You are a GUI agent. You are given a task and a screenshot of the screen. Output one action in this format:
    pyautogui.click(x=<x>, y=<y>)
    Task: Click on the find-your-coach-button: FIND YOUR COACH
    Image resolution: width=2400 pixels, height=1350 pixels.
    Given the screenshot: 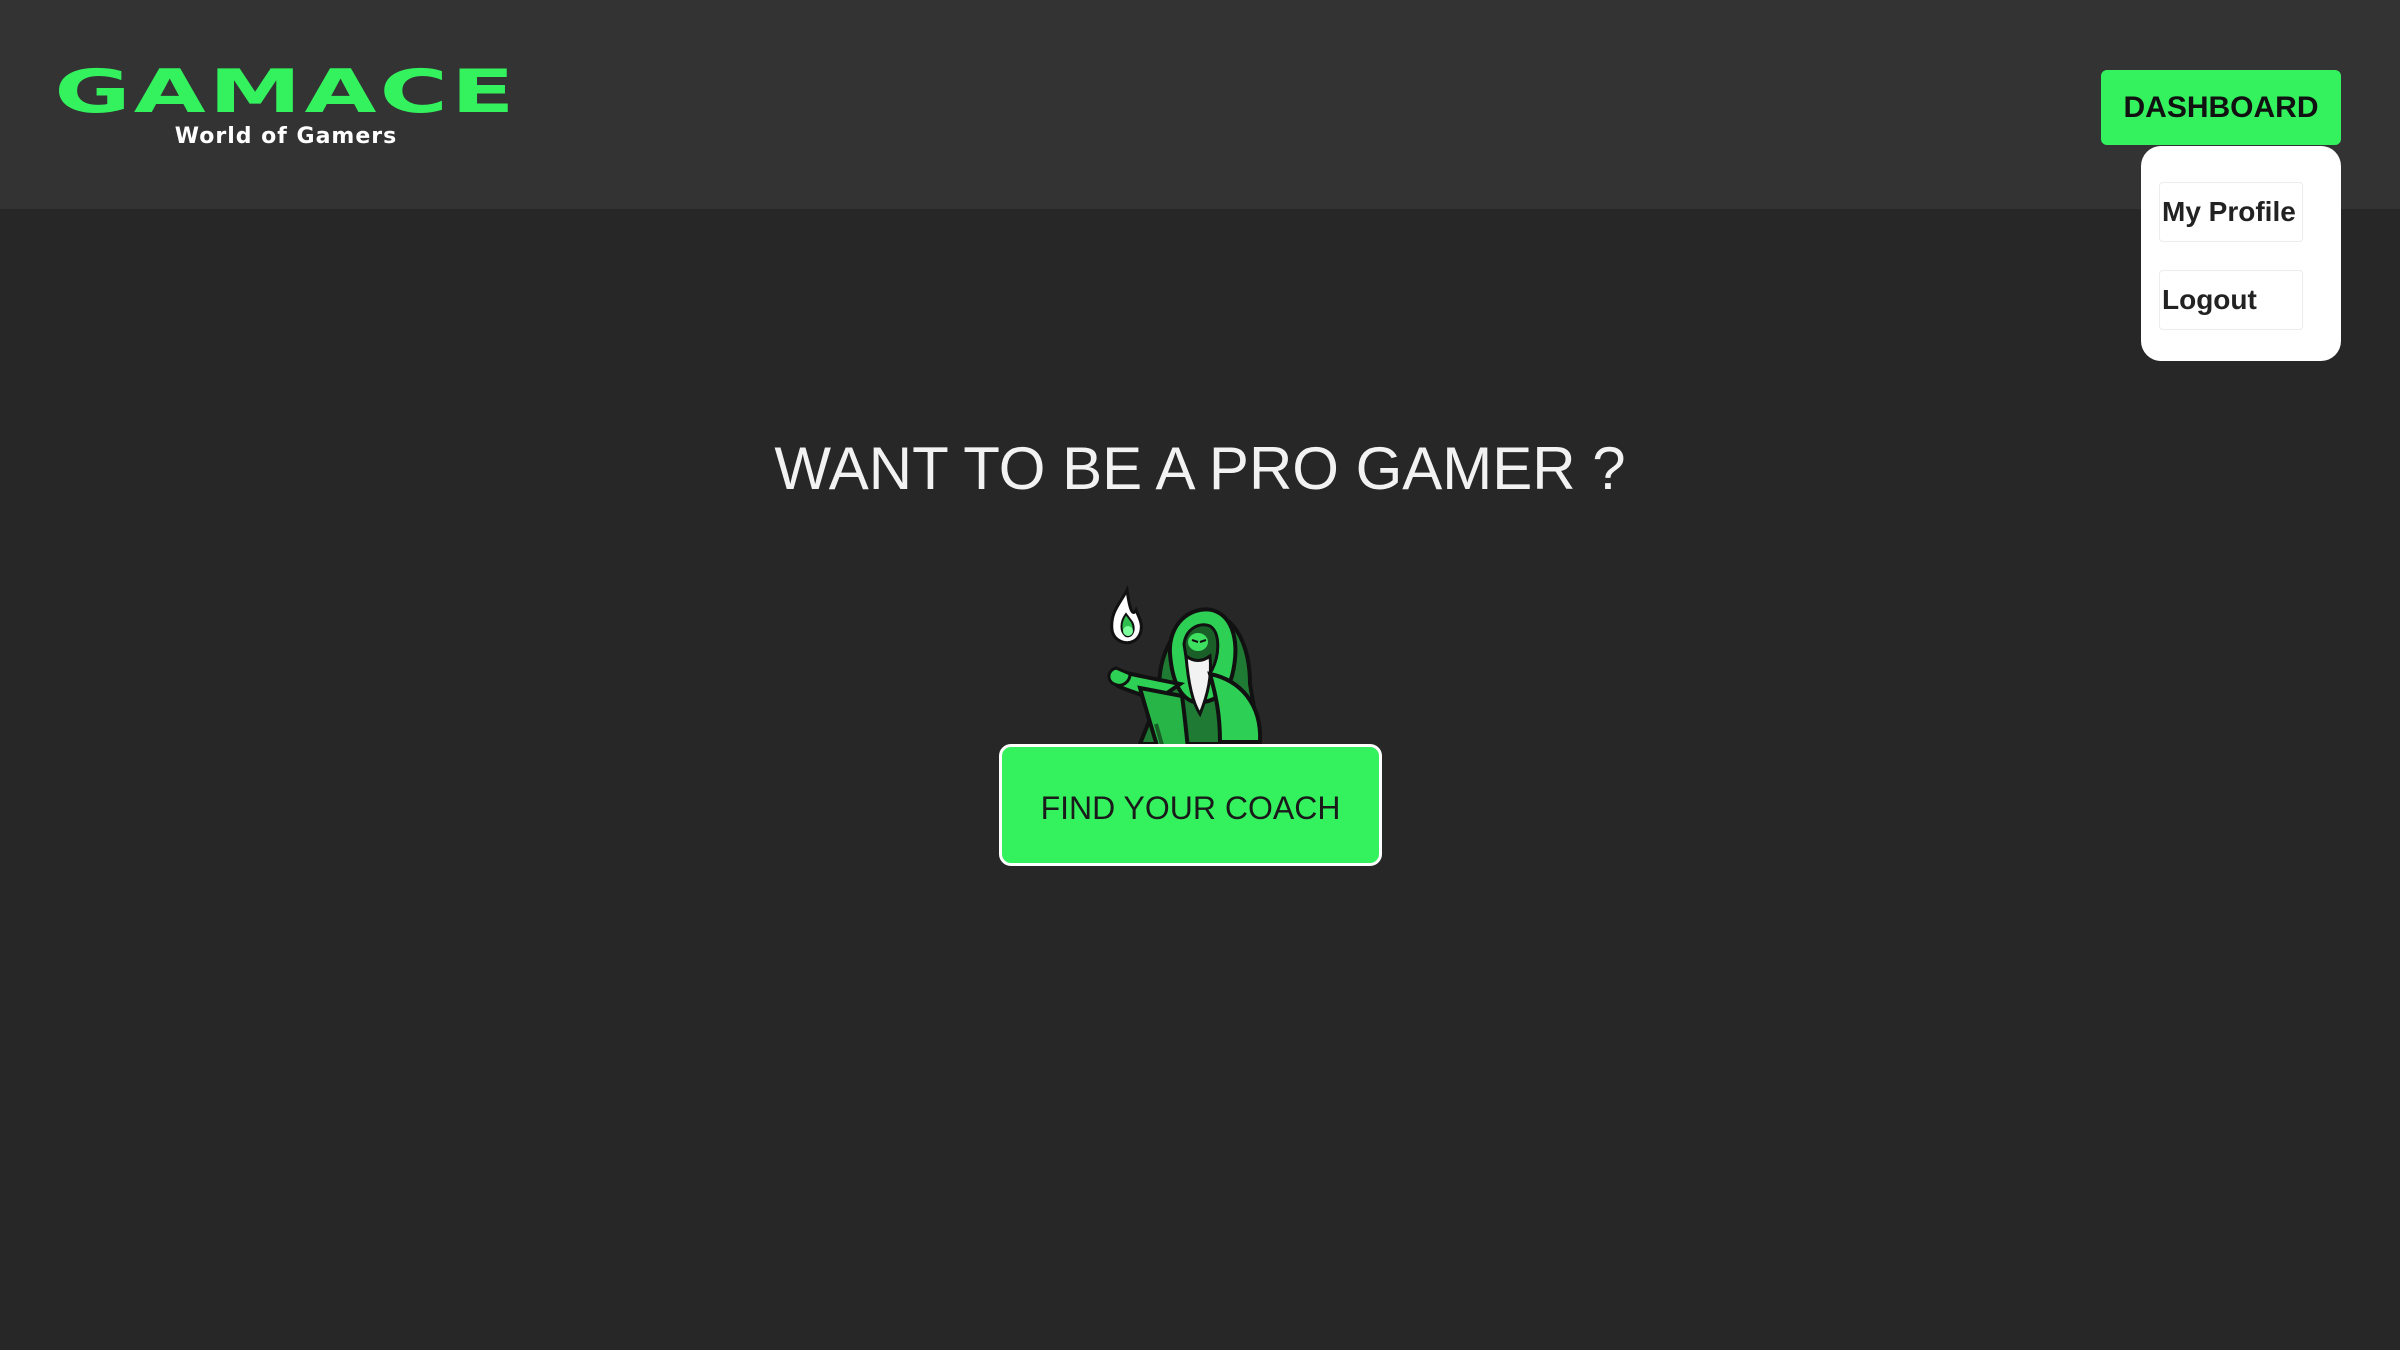 What is the action you would take?
    pyautogui.click(x=1190, y=805)
    